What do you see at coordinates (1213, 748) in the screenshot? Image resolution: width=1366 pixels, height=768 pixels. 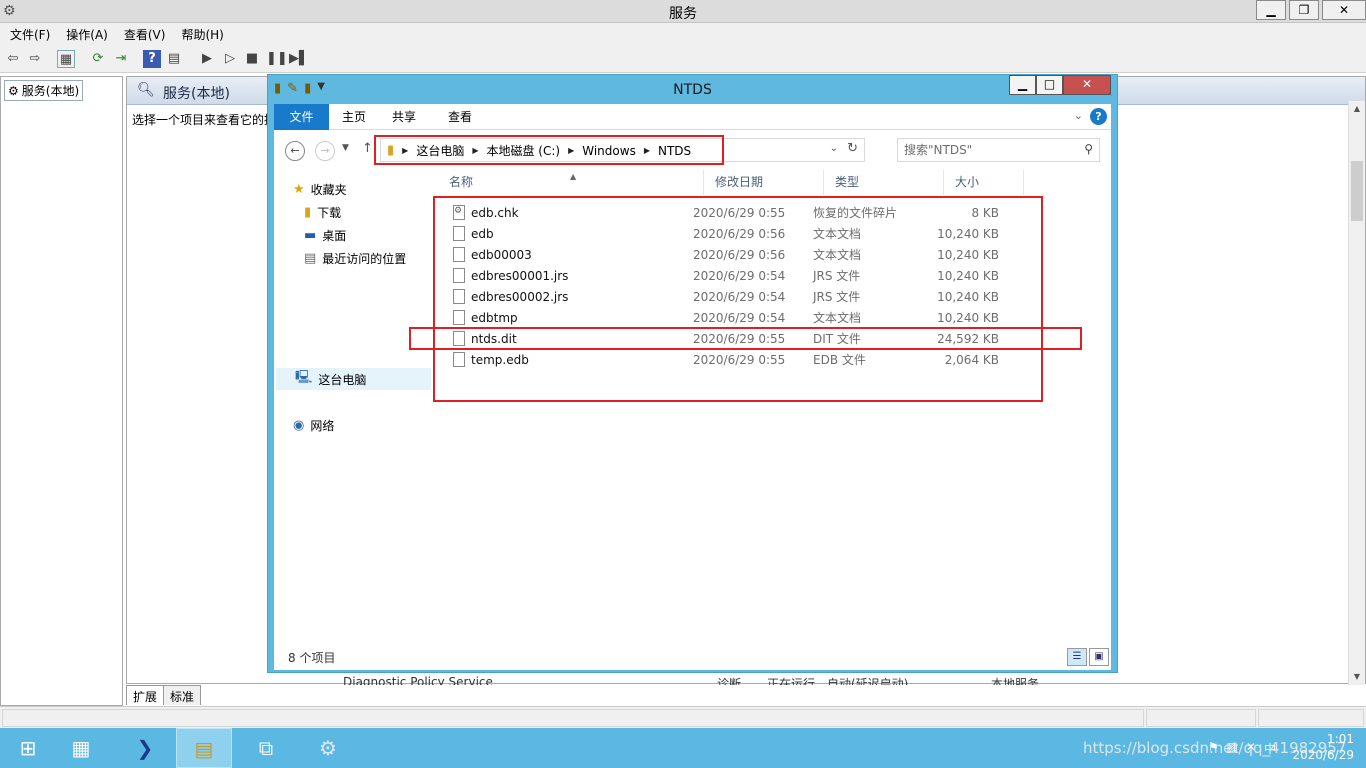 I see `flag-icon: ⚑` at bounding box center [1213, 748].